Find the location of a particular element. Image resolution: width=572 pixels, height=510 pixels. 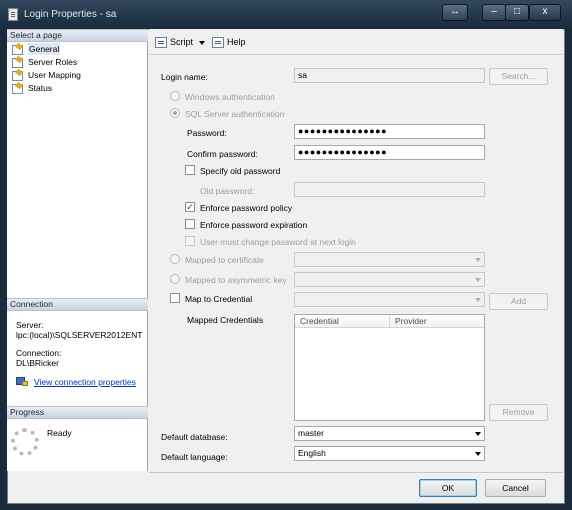

sql-auth-label: SQL Server authentication is located at coordinates (235, 114).